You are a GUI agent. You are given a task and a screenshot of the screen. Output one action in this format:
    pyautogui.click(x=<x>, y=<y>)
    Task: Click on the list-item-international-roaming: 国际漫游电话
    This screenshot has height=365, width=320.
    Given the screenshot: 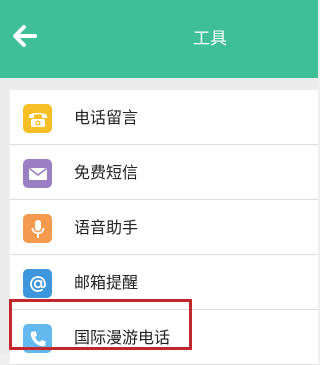 What is the action you would take?
    pyautogui.click(x=164, y=337)
    